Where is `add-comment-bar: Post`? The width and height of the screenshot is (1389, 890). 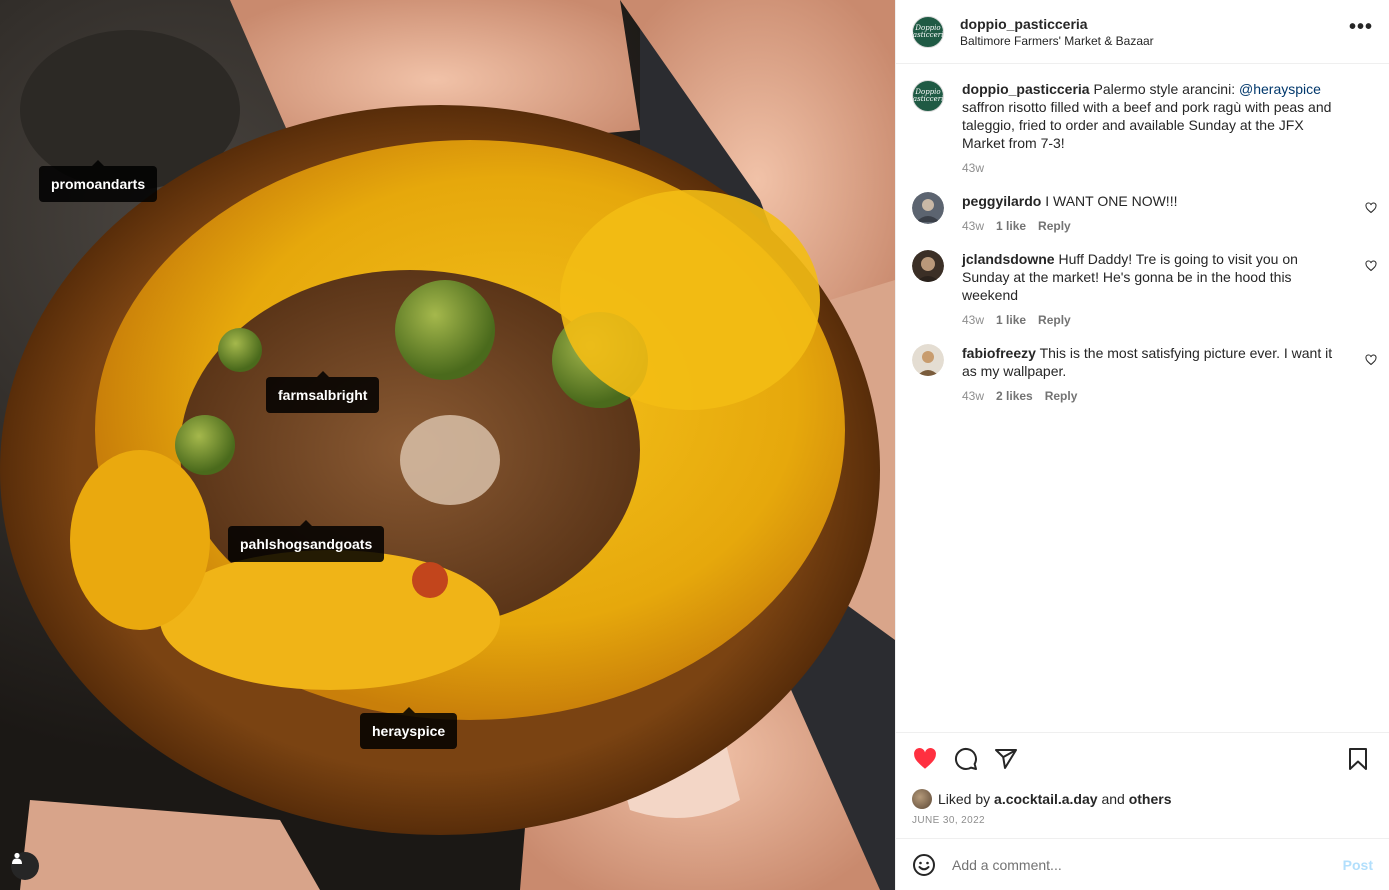
add-comment-bar: Post is located at coordinates (1142, 864).